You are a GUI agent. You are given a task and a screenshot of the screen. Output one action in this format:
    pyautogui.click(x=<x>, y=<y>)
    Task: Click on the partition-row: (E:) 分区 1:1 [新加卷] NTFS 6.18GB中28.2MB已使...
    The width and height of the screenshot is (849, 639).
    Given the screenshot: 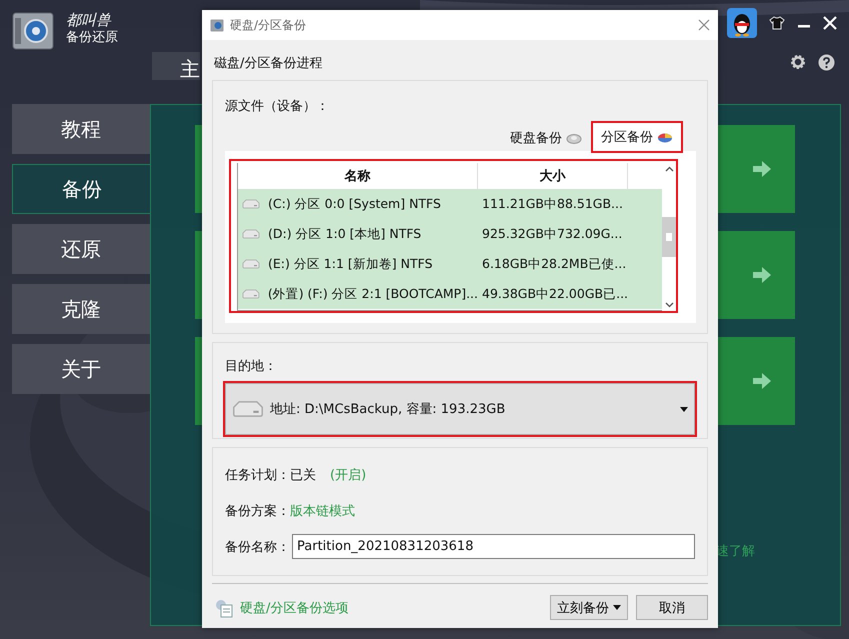 What is the action you would take?
    pyautogui.click(x=450, y=264)
    